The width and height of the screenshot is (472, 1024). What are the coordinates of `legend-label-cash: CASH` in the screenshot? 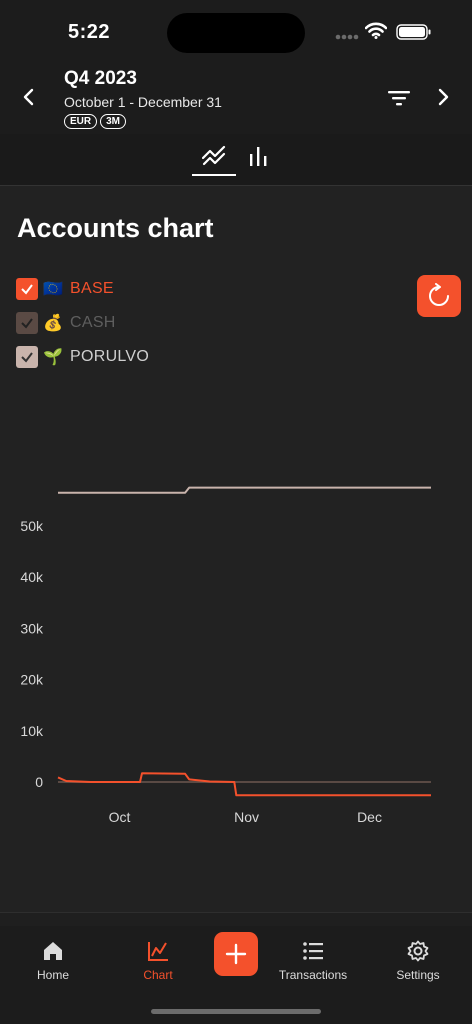 It's located at (93, 322).